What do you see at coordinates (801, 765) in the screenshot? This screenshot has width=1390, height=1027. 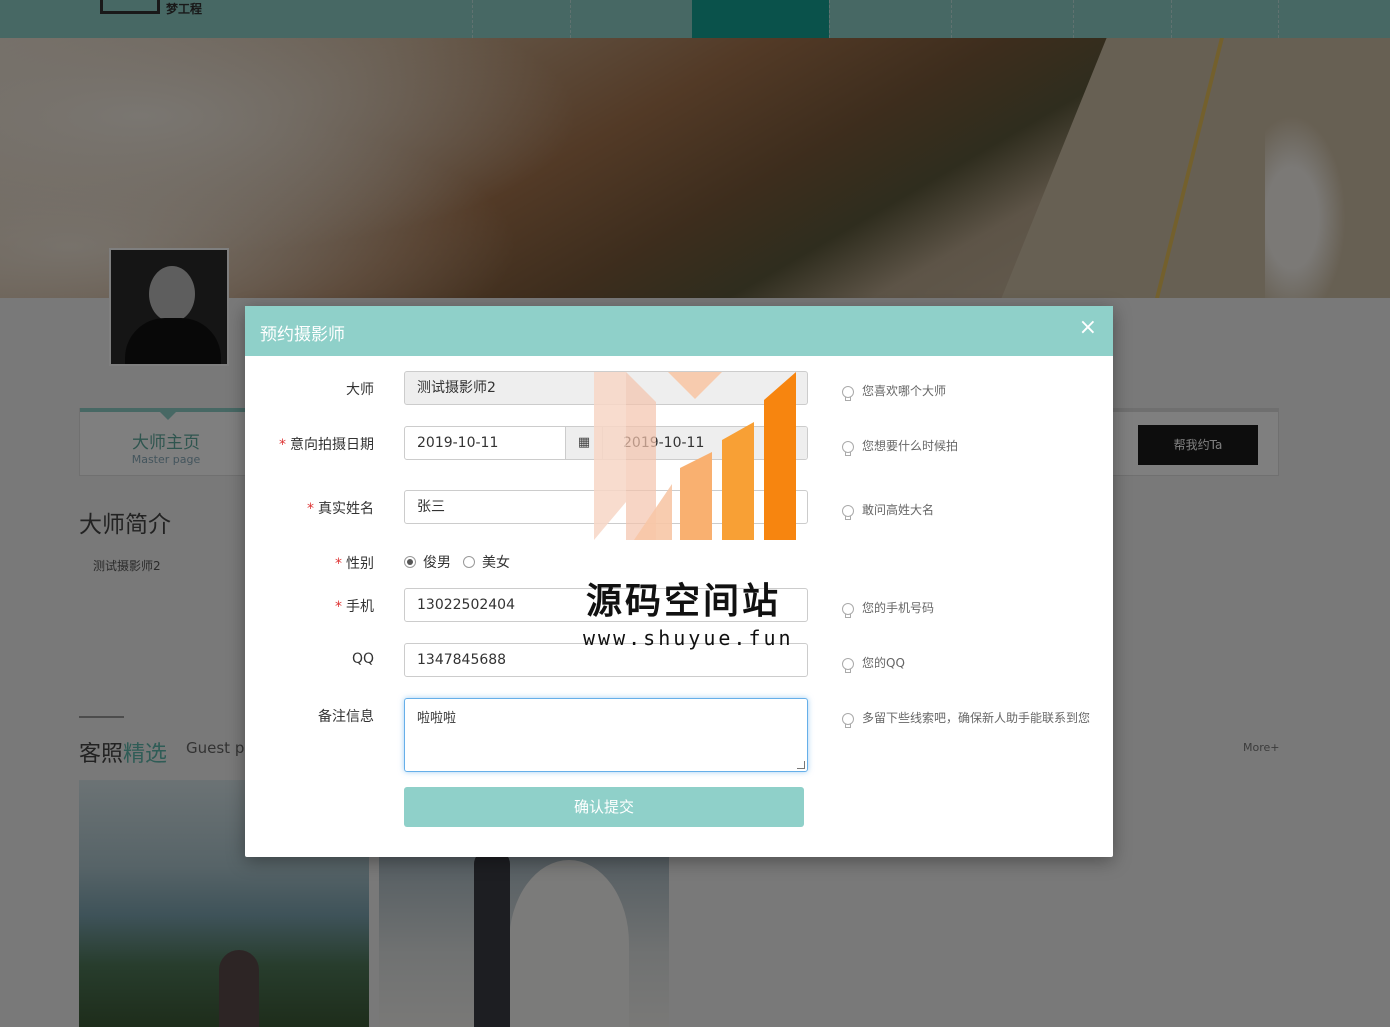 I see `resize-handle-icon` at bounding box center [801, 765].